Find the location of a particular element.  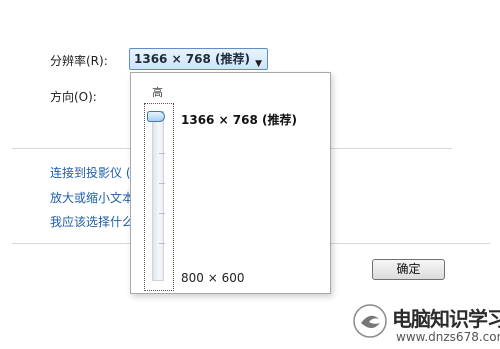

resolution-slider-track is located at coordinates (158, 196).